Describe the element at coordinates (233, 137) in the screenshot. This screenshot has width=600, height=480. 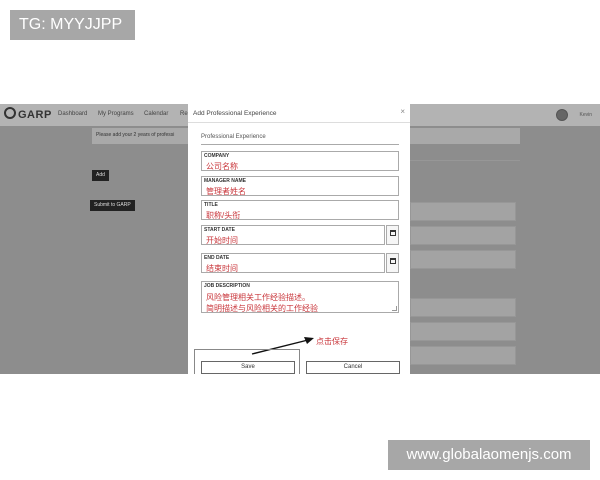
I see `section-title: Professional Experience` at that location.